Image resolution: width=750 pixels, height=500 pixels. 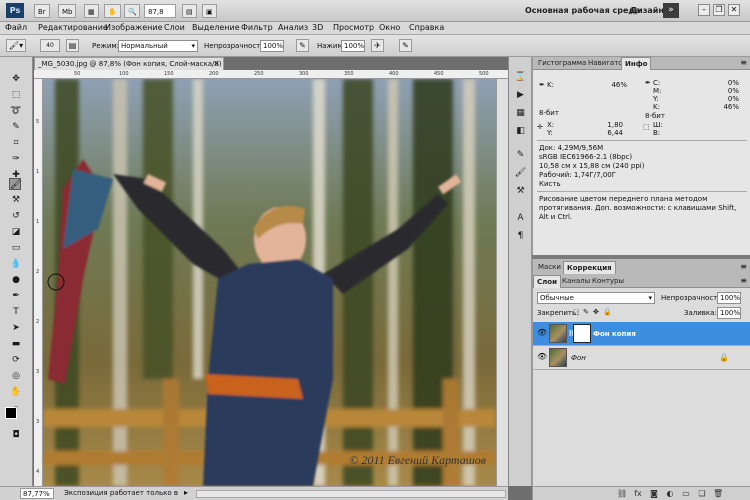 I want to click on lasso-tool-icon: ➰, so click(x=16, y=111).